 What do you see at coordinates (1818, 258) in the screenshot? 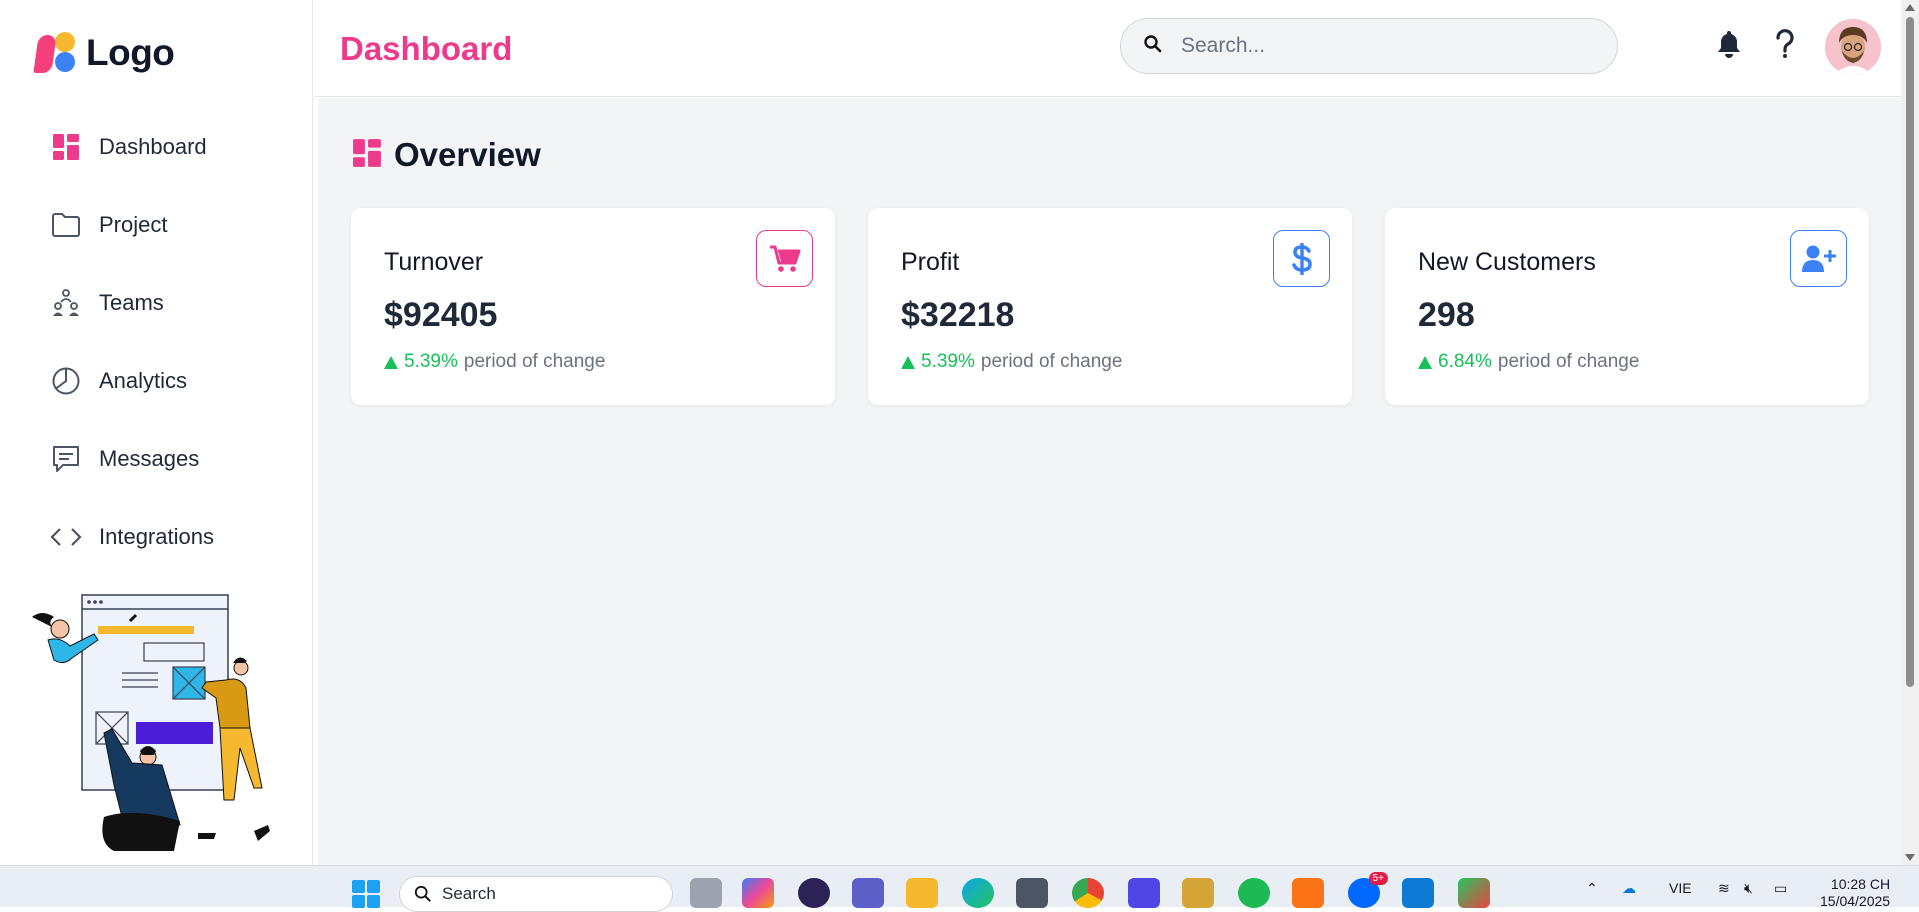
I see `user-plus-icon` at bounding box center [1818, 258].